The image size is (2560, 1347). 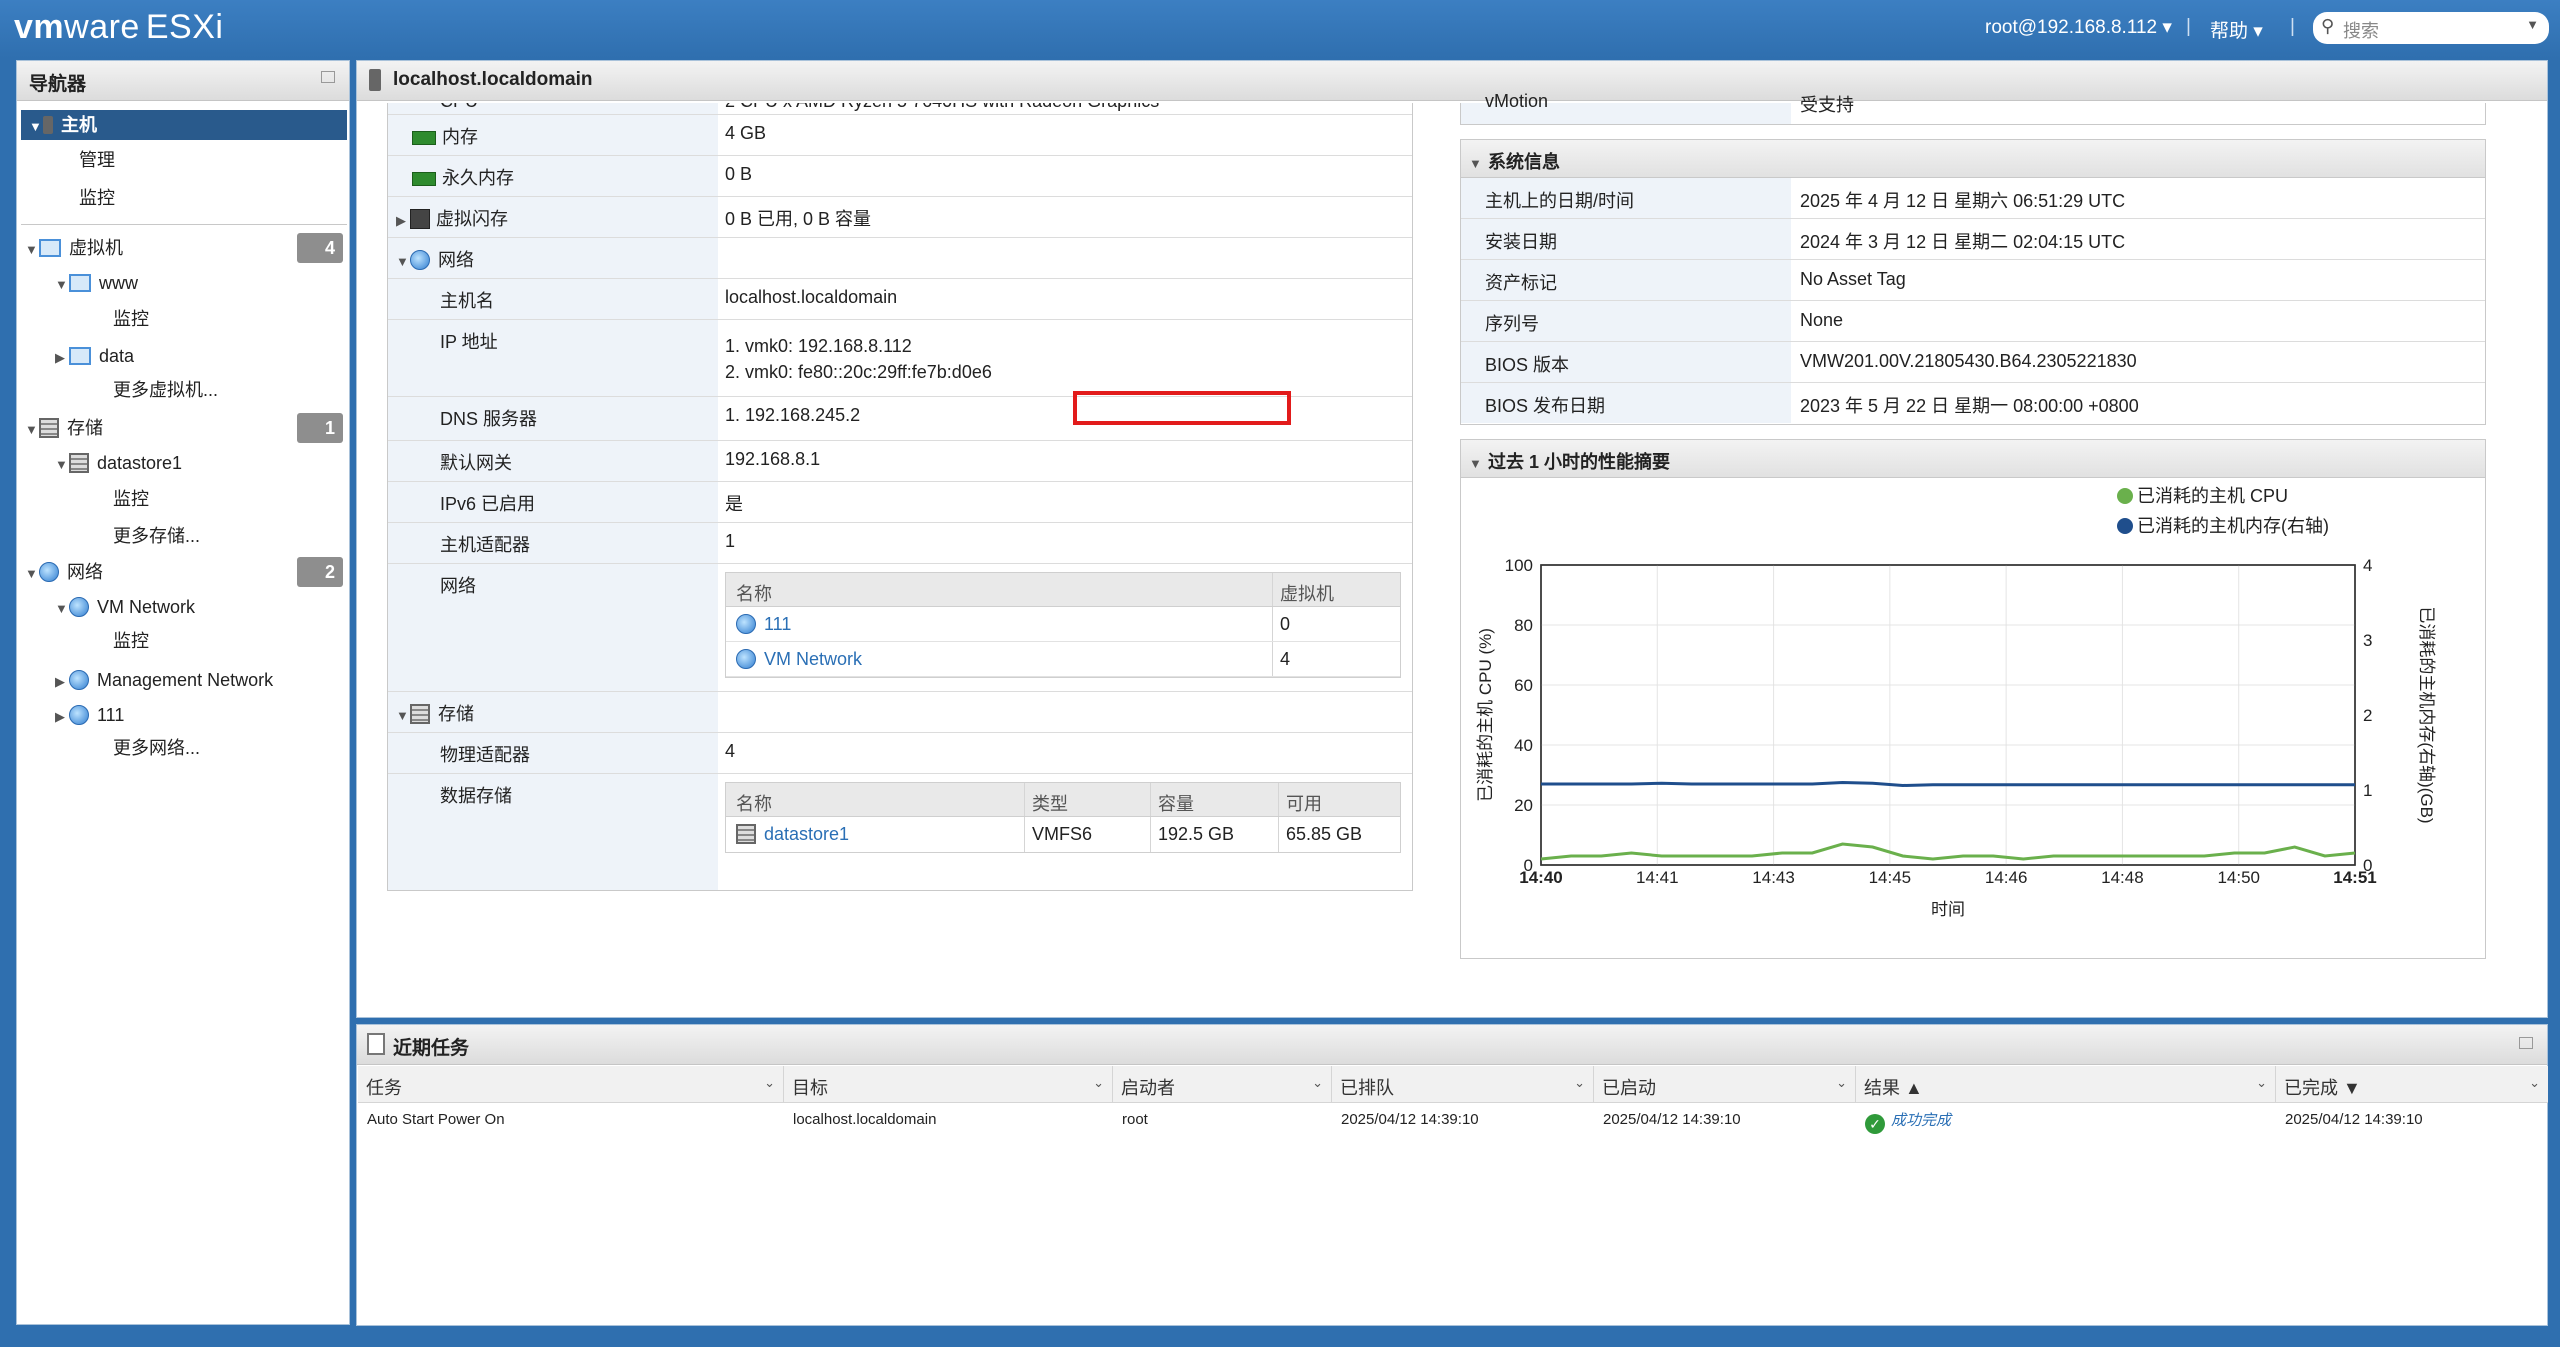 I want to click on row-value: 0 B 已用, 0 B 容量, so click(x=798, y=219).